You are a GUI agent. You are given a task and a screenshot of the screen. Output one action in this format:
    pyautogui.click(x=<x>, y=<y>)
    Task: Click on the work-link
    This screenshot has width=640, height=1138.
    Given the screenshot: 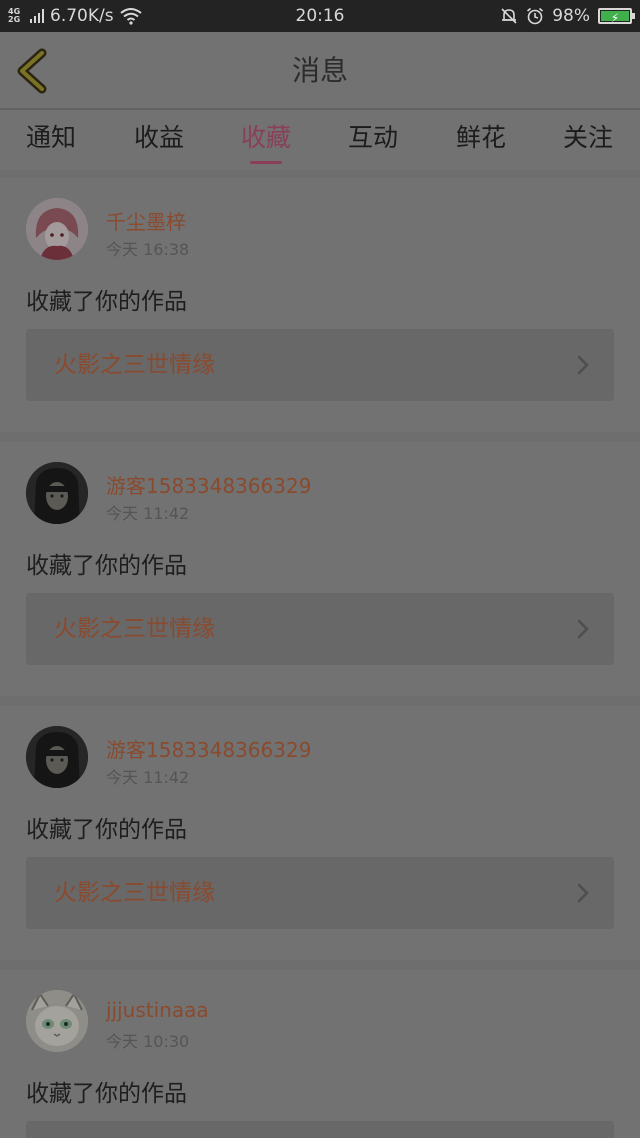 What is the action you would take?
    pyautogui.click(x=320, y=1129)
    